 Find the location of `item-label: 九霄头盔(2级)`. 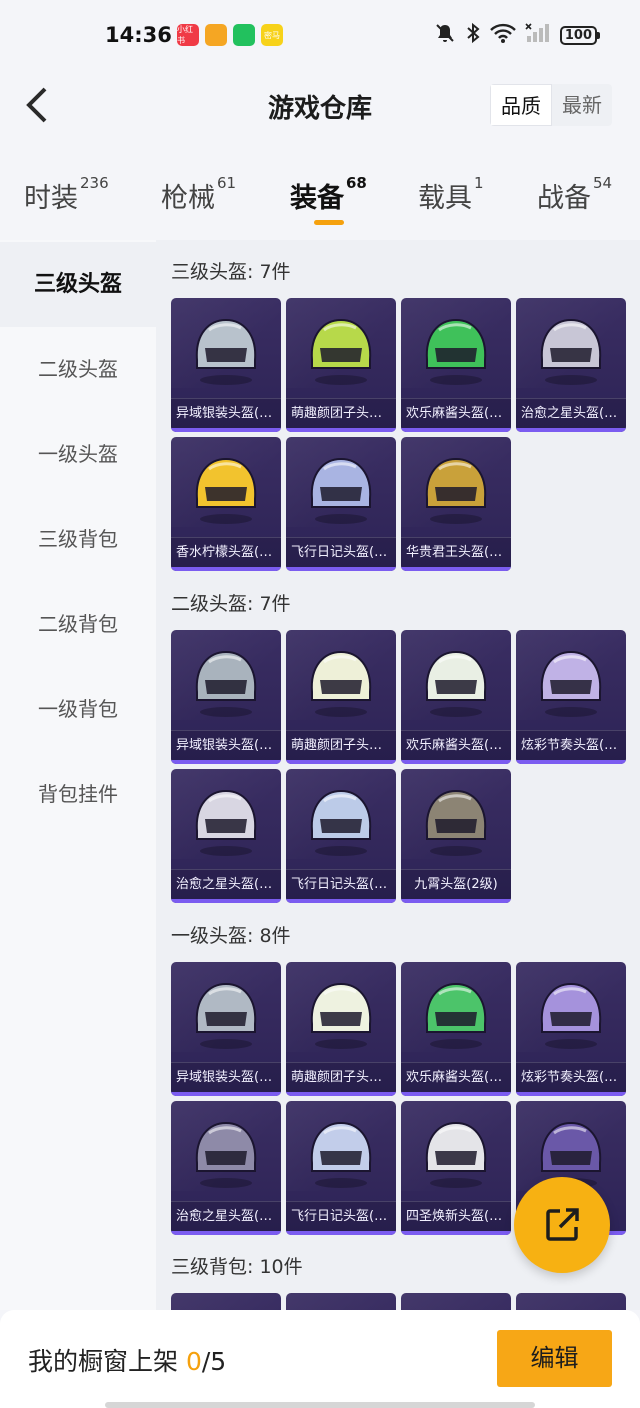

item-label: 九霄头盔(2级) is located at coordinates (456, 884).